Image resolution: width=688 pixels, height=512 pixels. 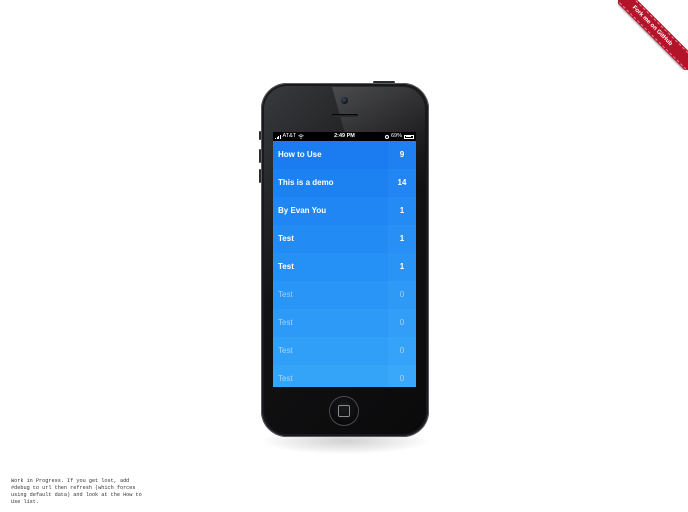 I want to click on list-item-count: 9, so click(x=402, y=154).